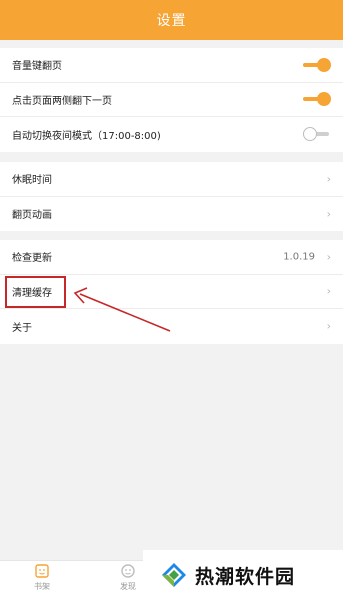 The image size is (343, 600). I want to click on setting-label: 休眠时间, so click(32, 181).